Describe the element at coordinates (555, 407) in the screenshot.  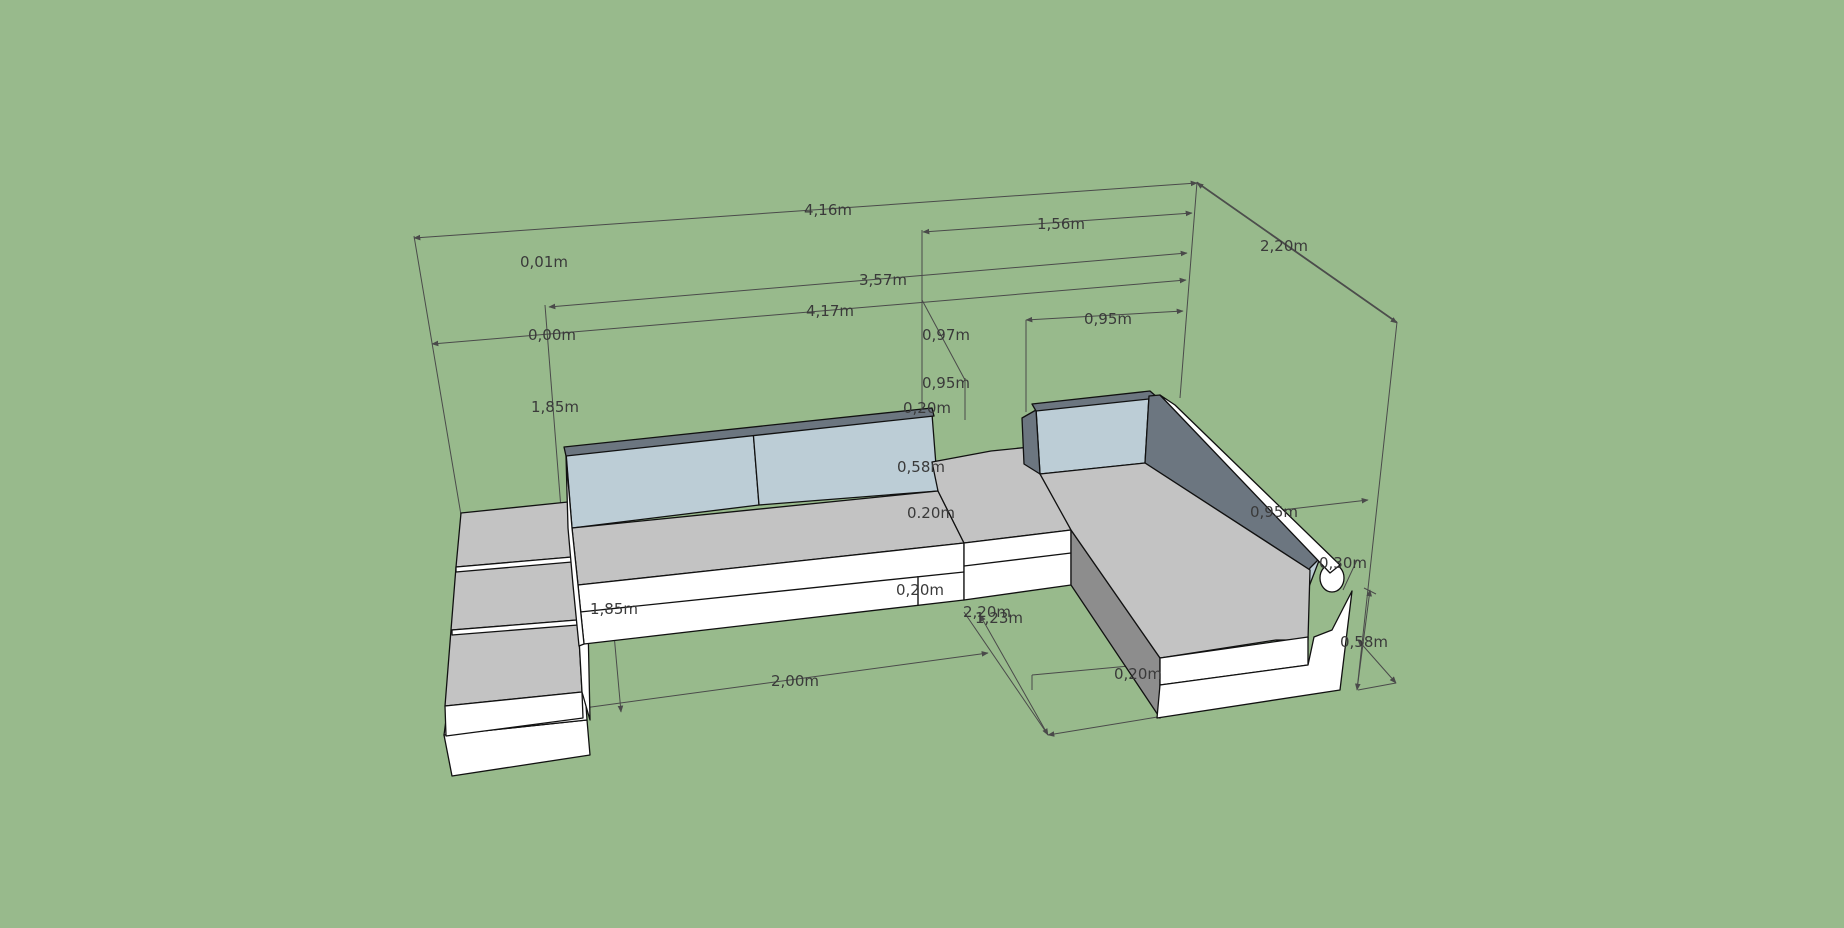
I see `dim-label-185-left: 1,85m` at that location.